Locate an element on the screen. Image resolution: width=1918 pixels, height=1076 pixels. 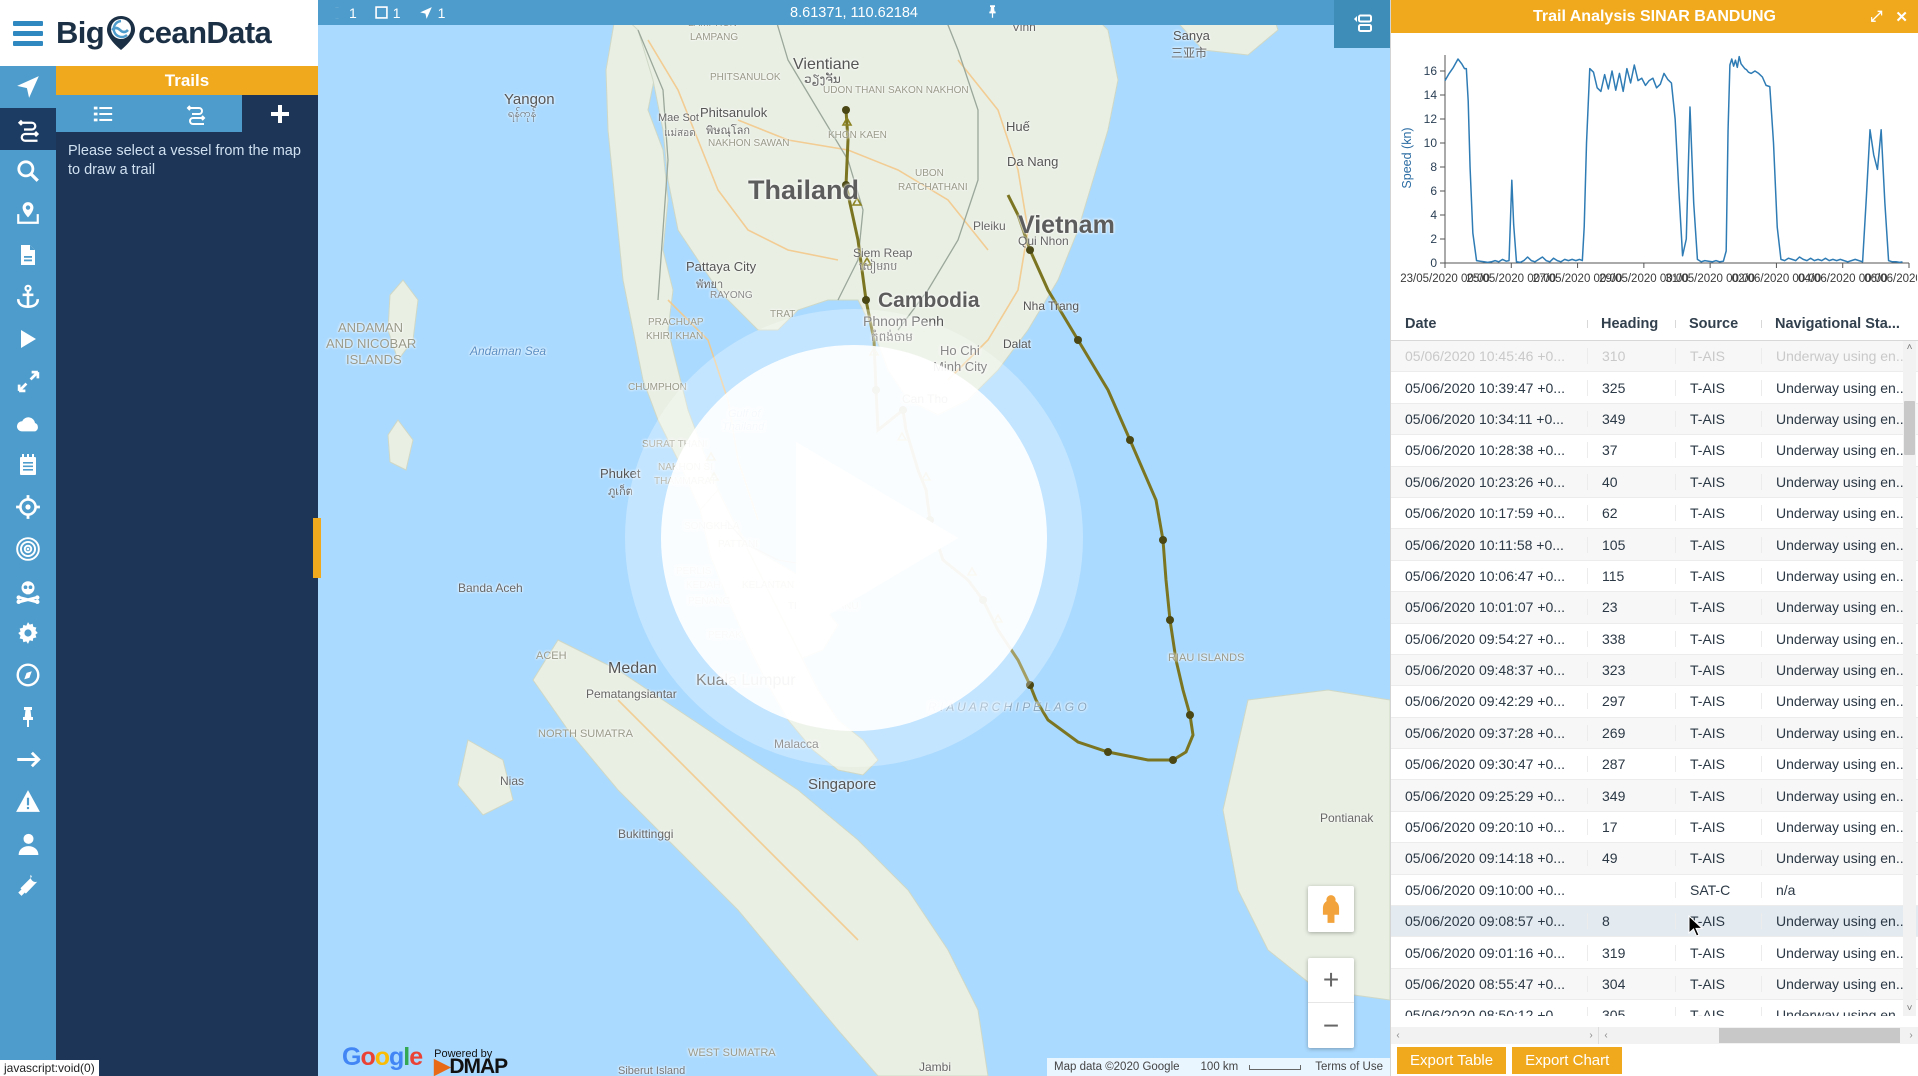
vessels-icon is located at coordinates (28, 87).